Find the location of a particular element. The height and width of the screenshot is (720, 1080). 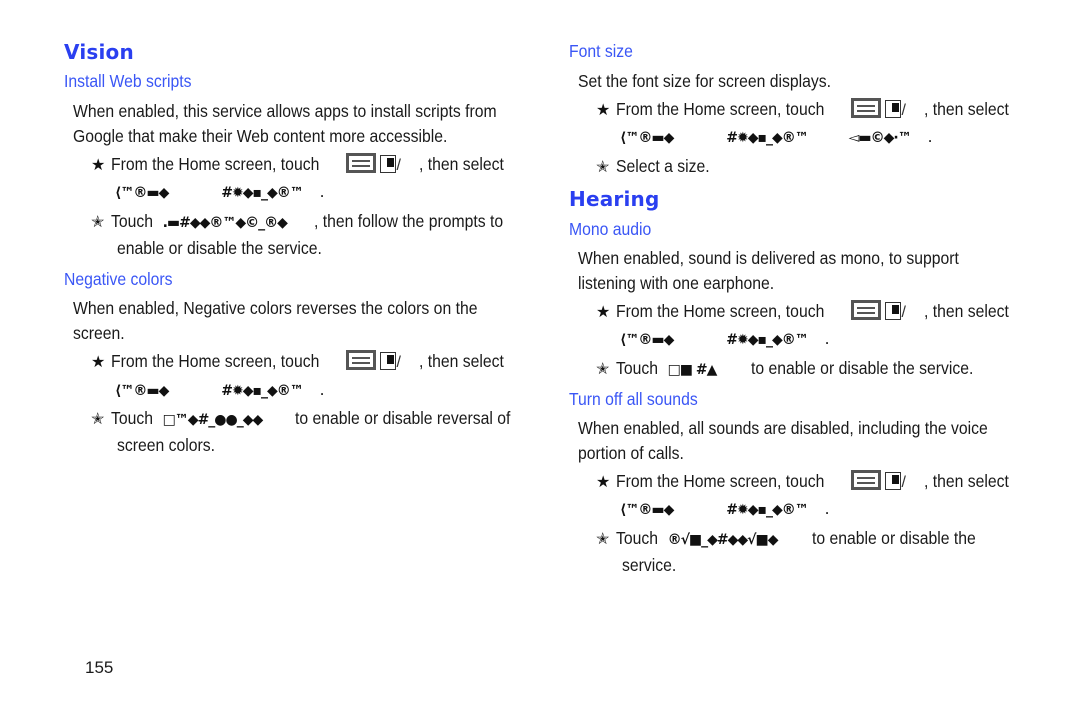

subheading-turn-off-all-sounds: Turn off all sounds is located at coordinates (633, 399).